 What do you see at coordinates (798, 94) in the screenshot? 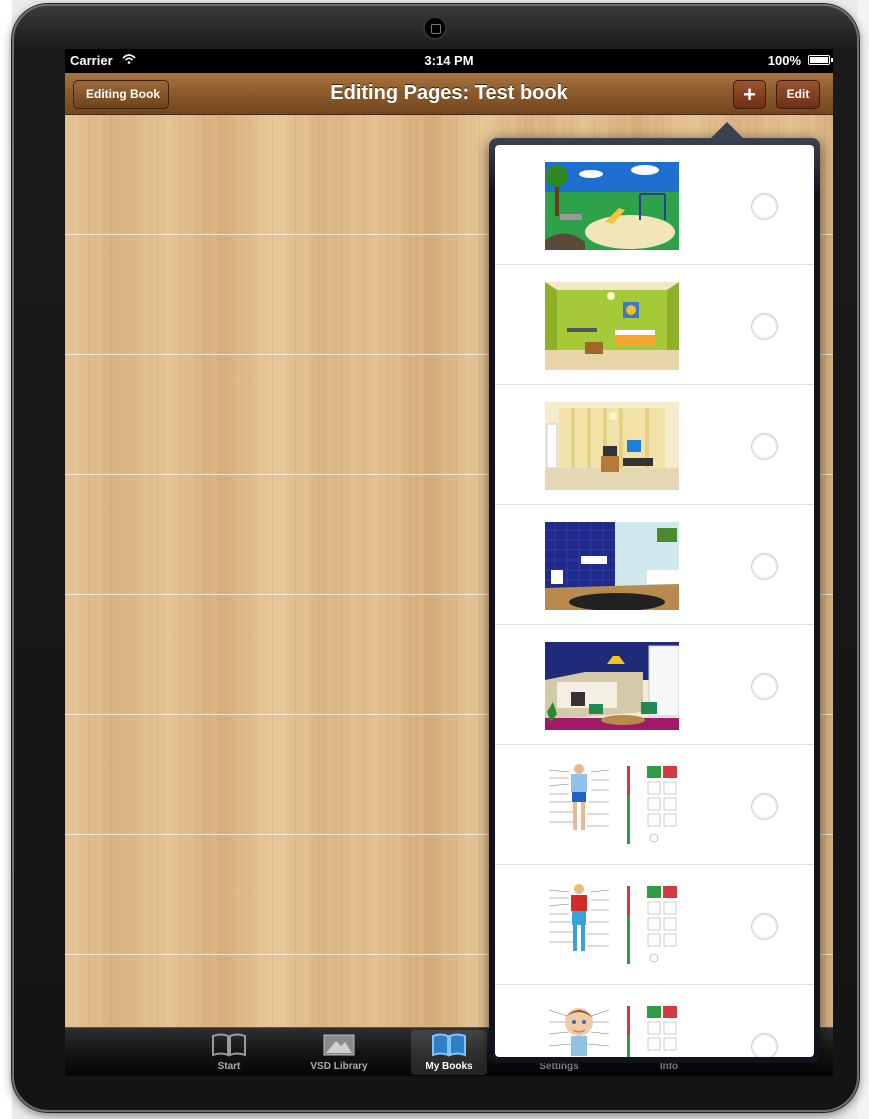
I see `edit-button: Edit` at bounding box center [798, 94].